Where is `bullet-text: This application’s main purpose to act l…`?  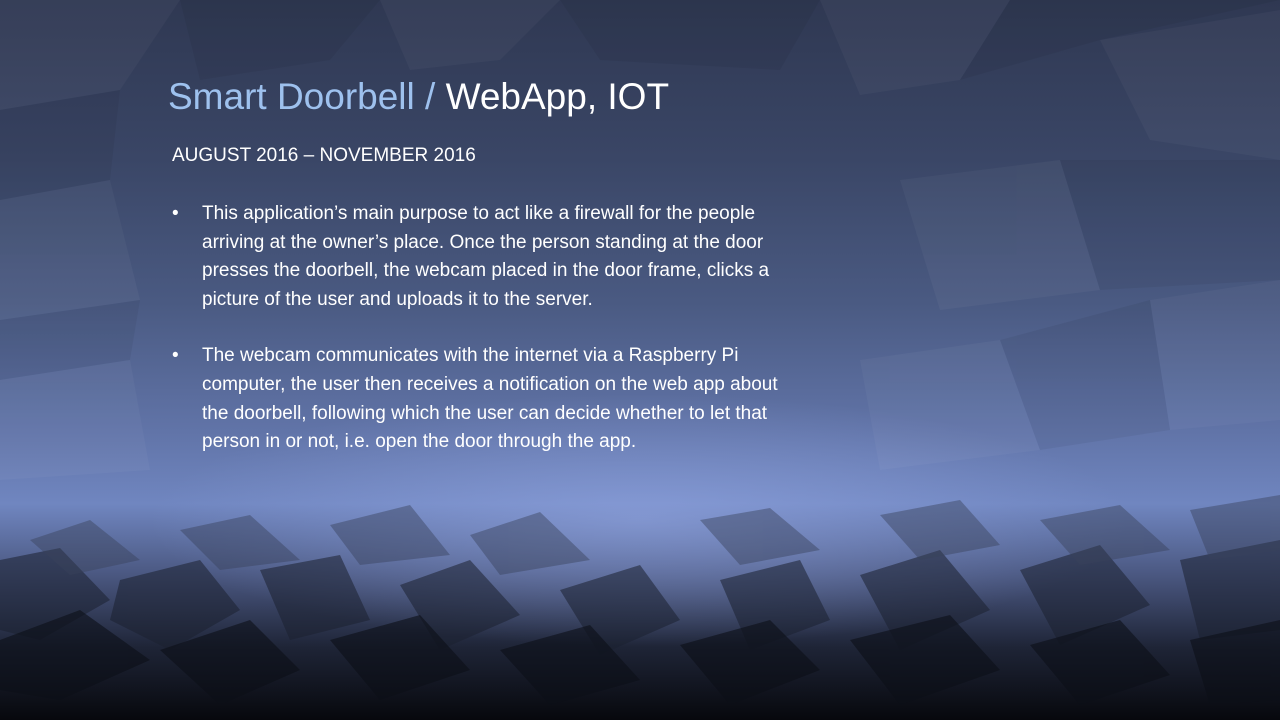 bullet-text: This application’s main purpose to act l… is located at coordinates (486, 256).